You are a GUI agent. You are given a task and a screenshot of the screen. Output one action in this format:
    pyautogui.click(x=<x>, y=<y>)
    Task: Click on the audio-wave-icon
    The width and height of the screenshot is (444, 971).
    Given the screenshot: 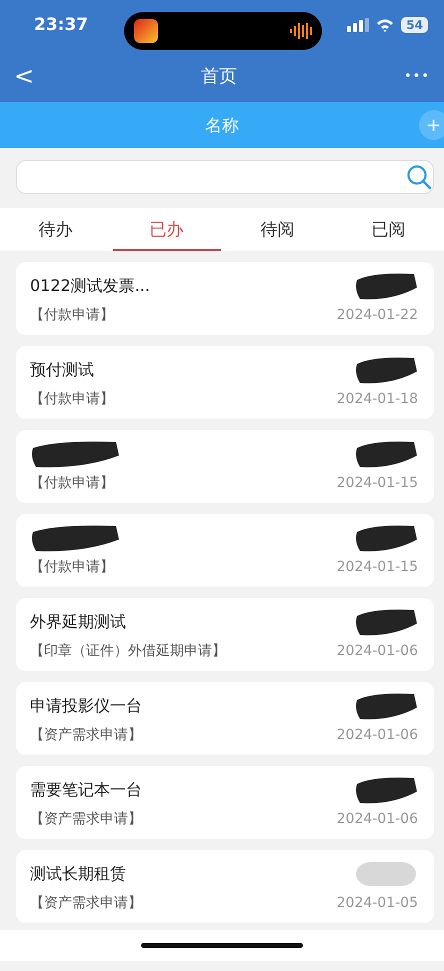 What is the action you would take?
    pyautogui.click(x=301, y=31)
    